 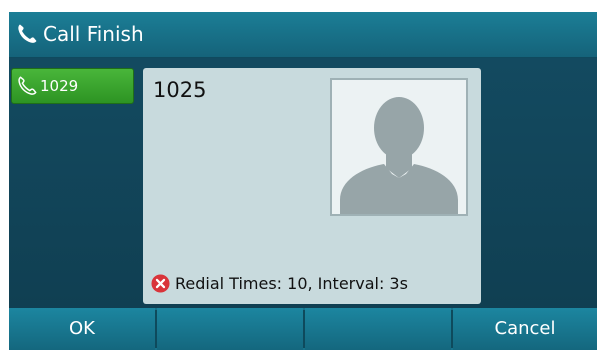 I want to click on page-title: Call Finish, so click(x=93, y=34).